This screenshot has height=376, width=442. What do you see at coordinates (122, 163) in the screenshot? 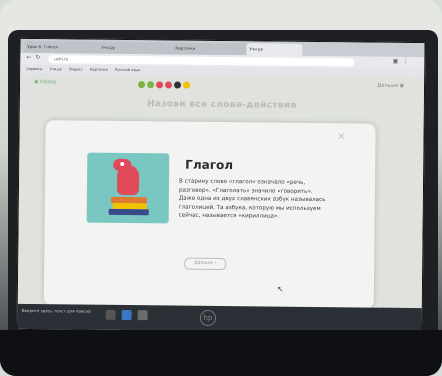
I see `dinosaur-eye` at bounding box center [122, 163].